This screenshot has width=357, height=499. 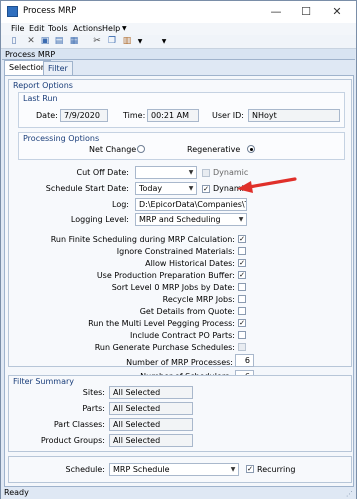 I want to click on ignore-constrained-materials-label: Ignore Constrained Materials:, so click(x=175, y=251).